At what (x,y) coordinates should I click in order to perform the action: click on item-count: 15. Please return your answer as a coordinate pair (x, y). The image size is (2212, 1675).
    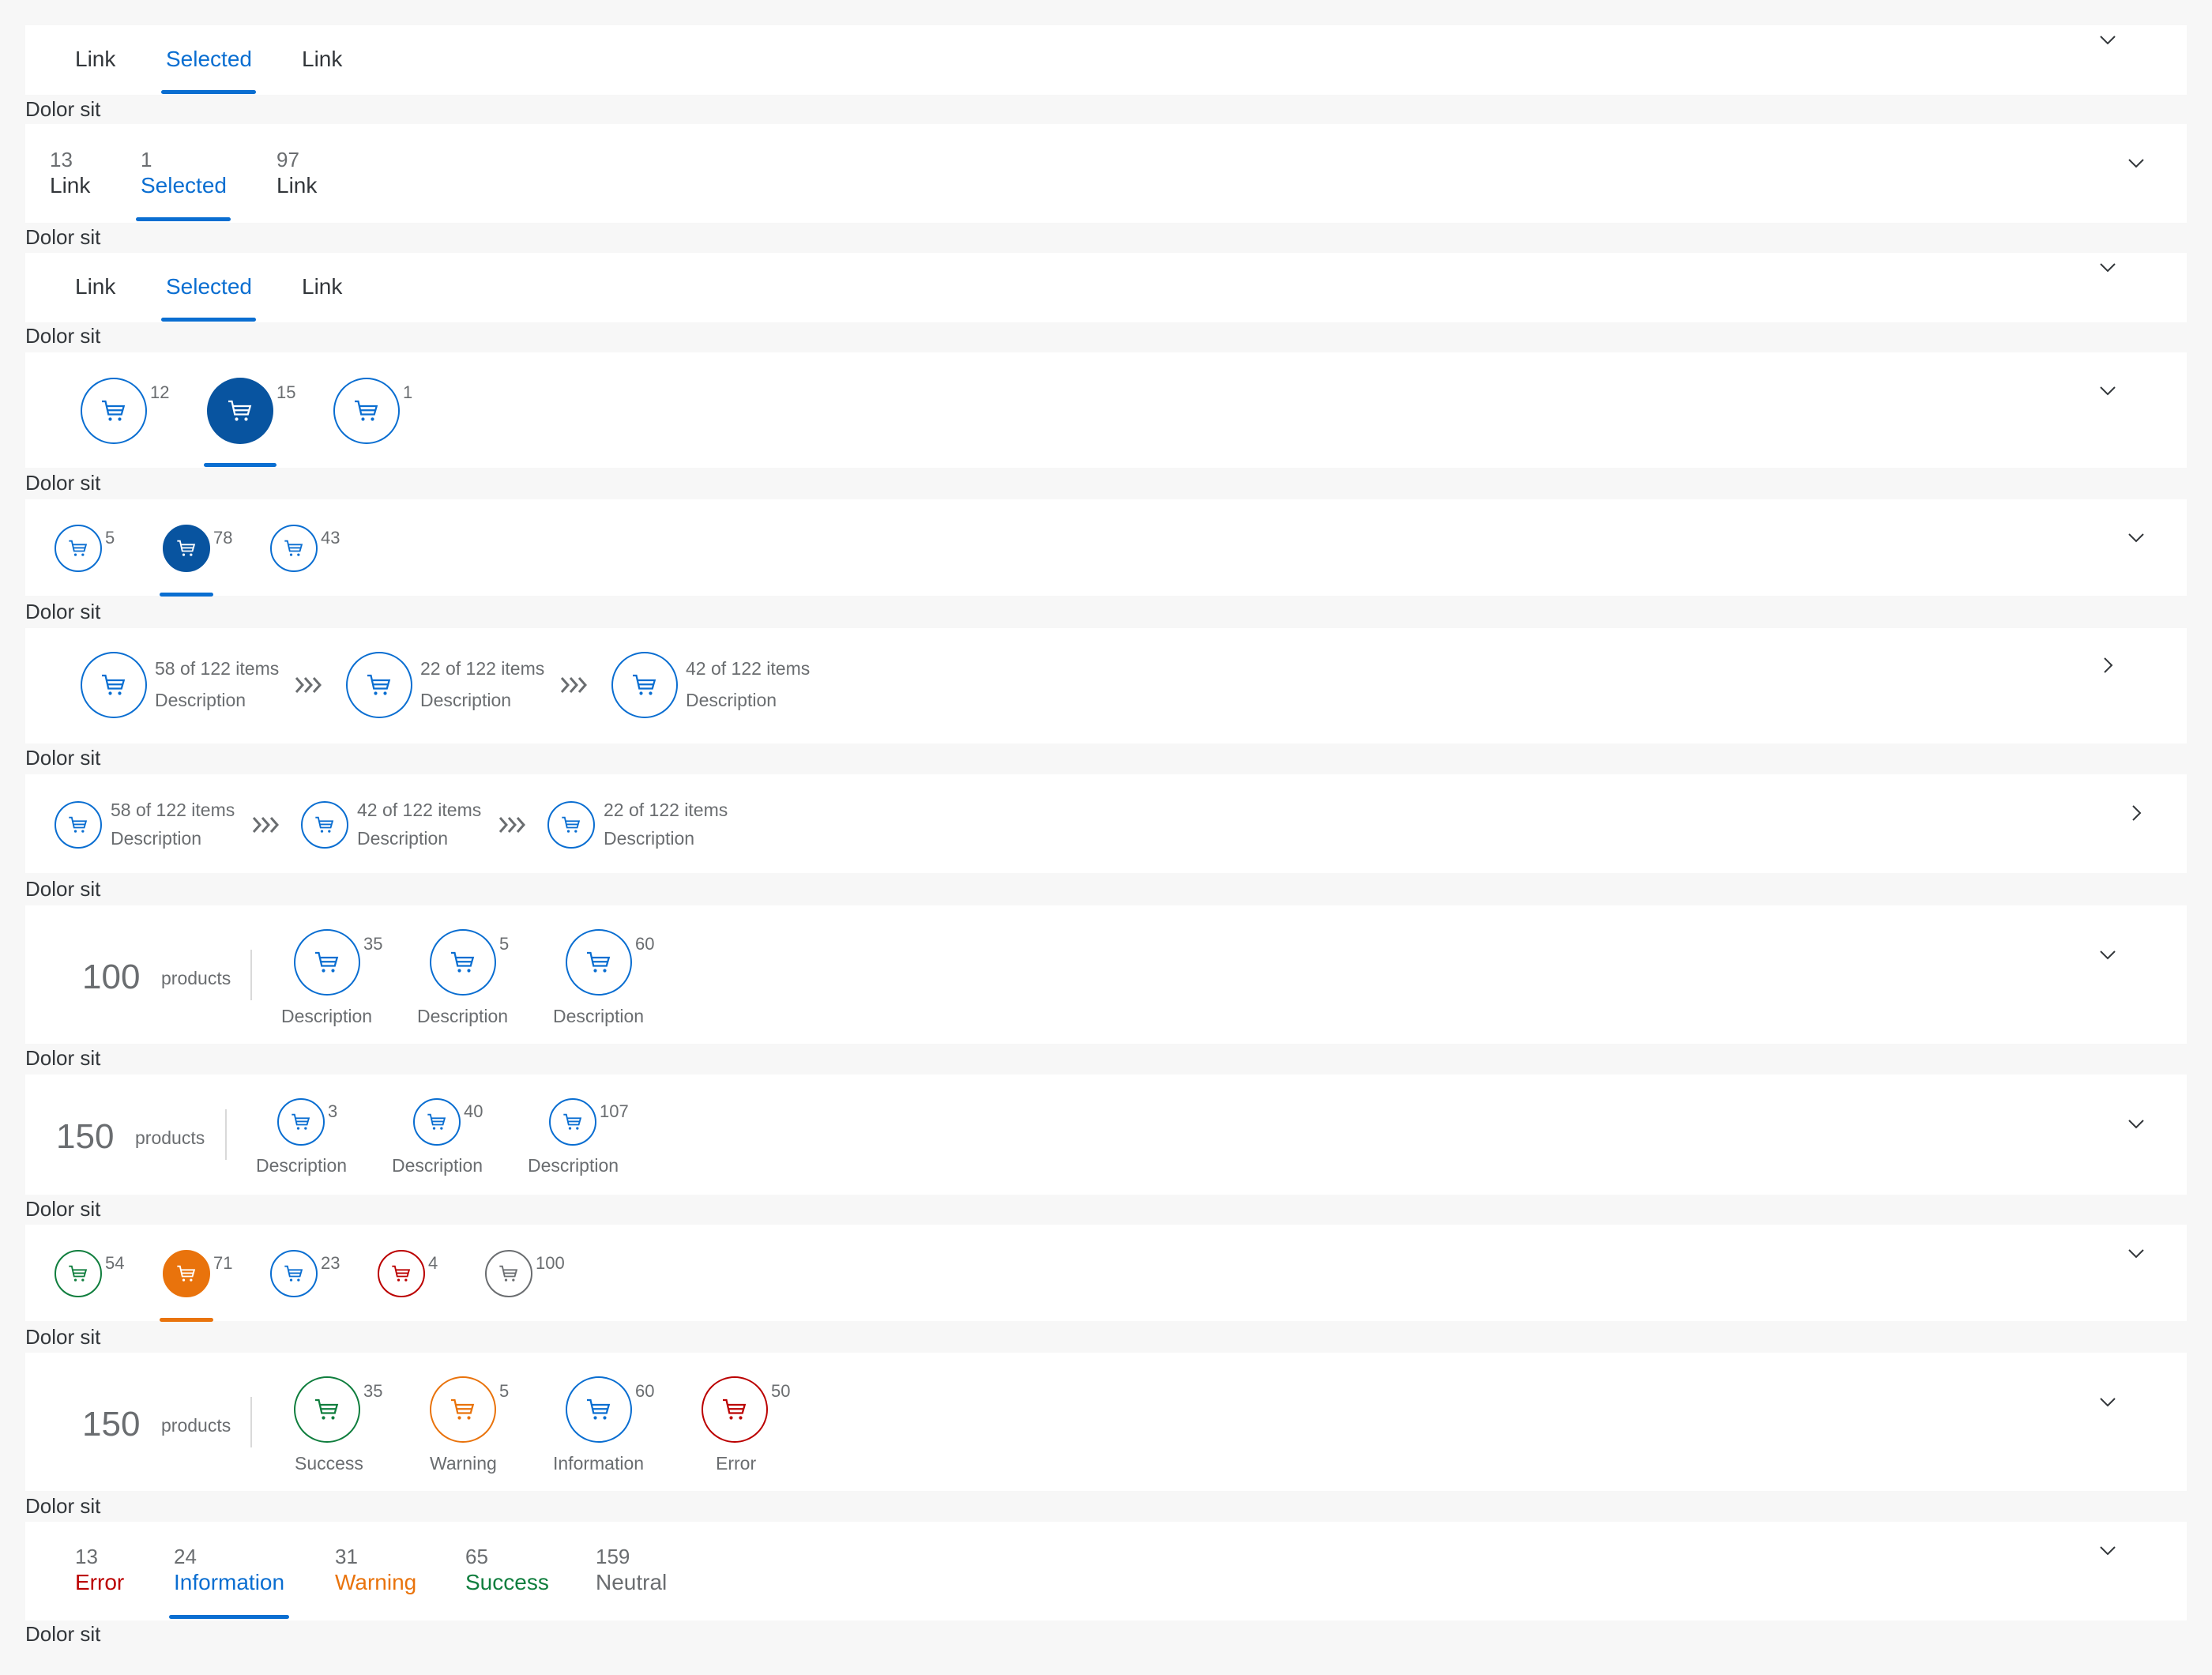
    Looking at the image, I should click on (286, 392).